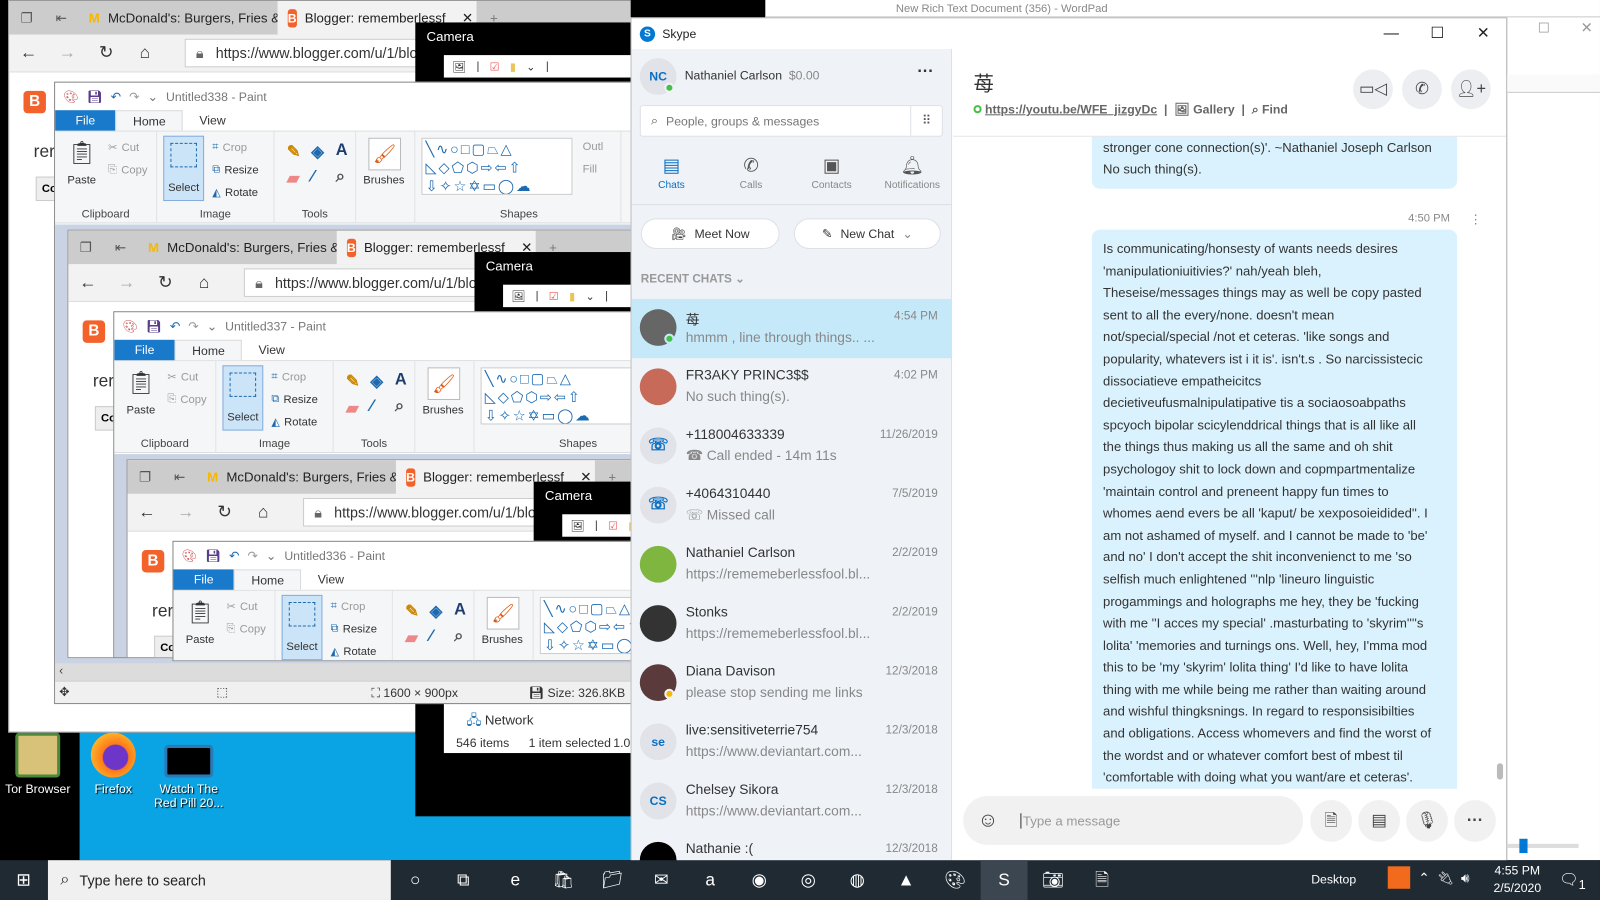 This screenshot has height=900, width=1600. Describe the element at coordinates (343, 672) in the screenshot. I see `horizontal-scrollbar: ‹` at that location.